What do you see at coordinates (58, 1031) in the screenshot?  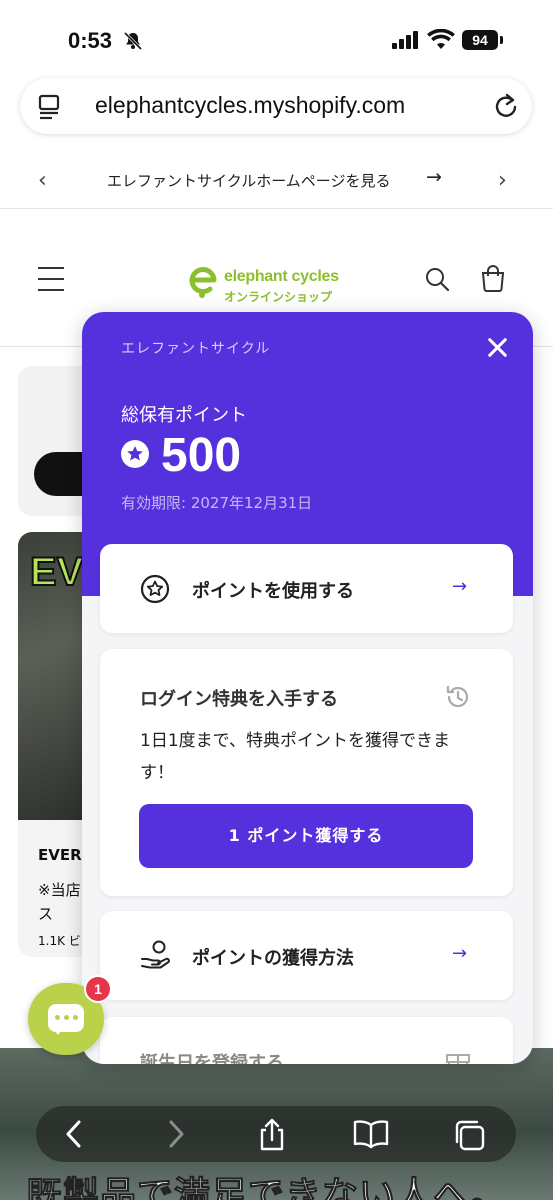 I see `chat-bubble-tail` at bounding box center [58, 1031].